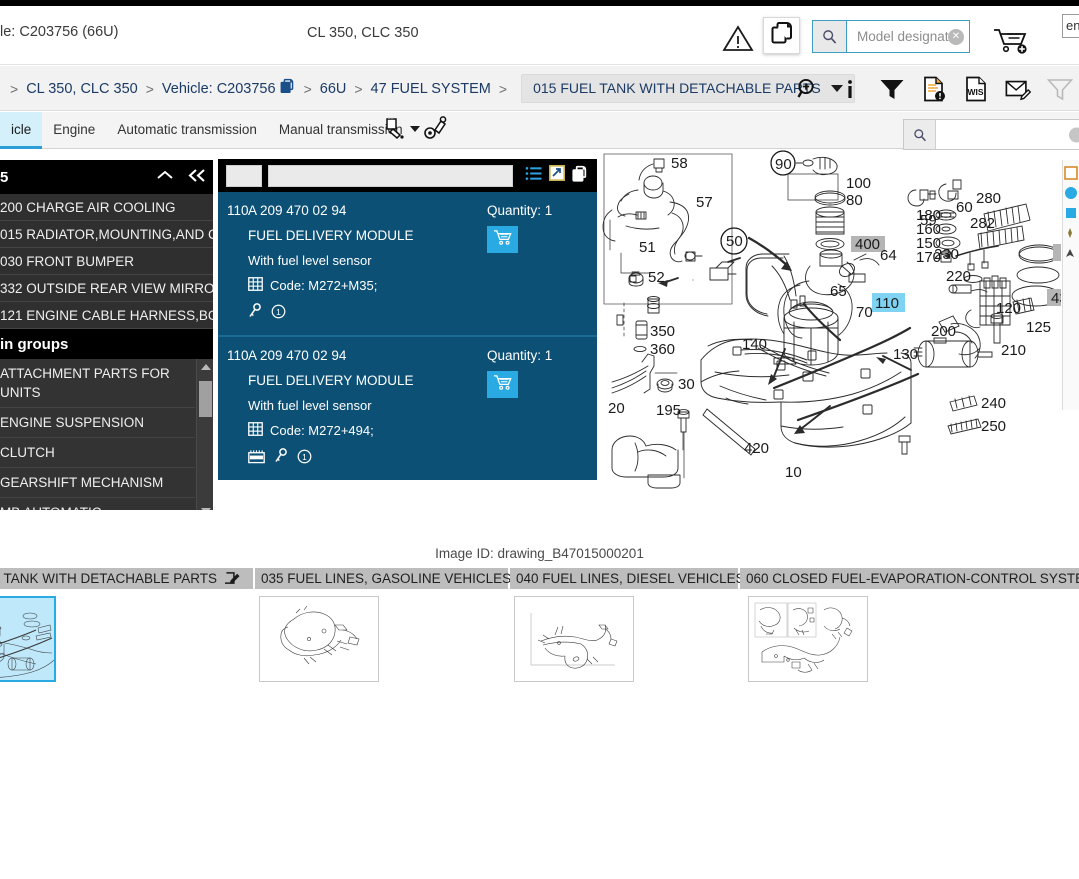  Describe the element at coordinates (204, 434) in the screenshot. I see `sidebar-scrollbar` at that location.